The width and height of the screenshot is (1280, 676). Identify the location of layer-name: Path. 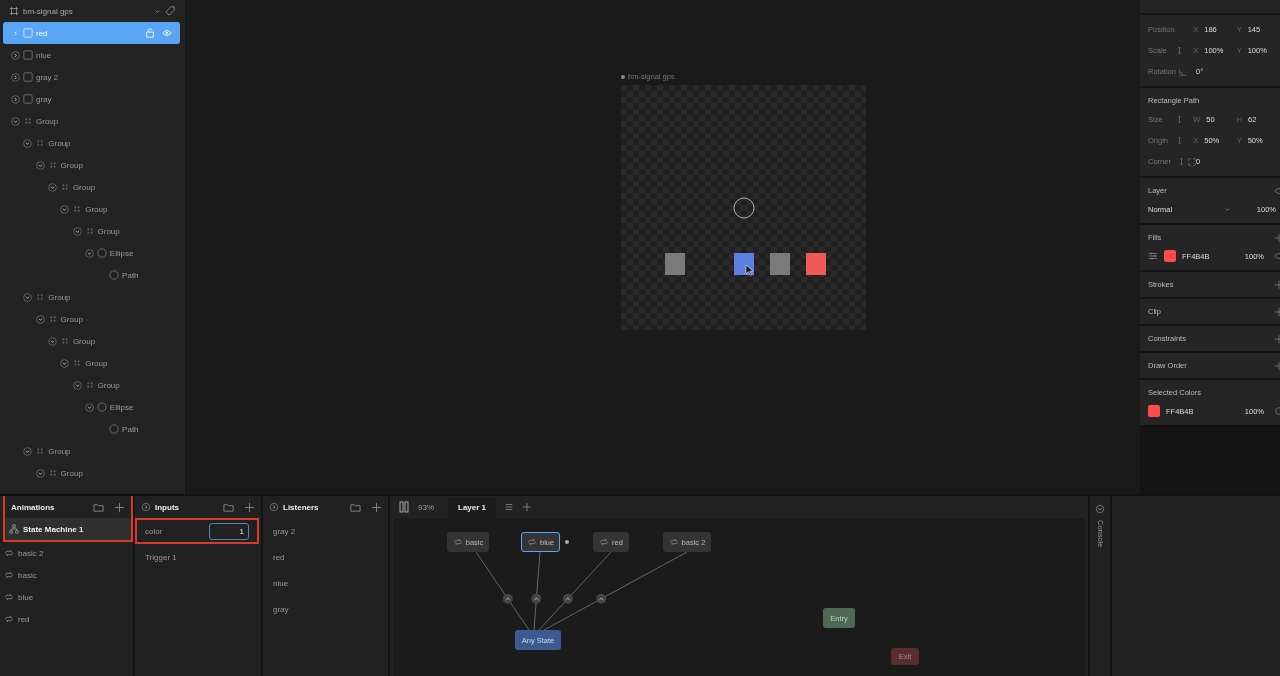
(130, 275).